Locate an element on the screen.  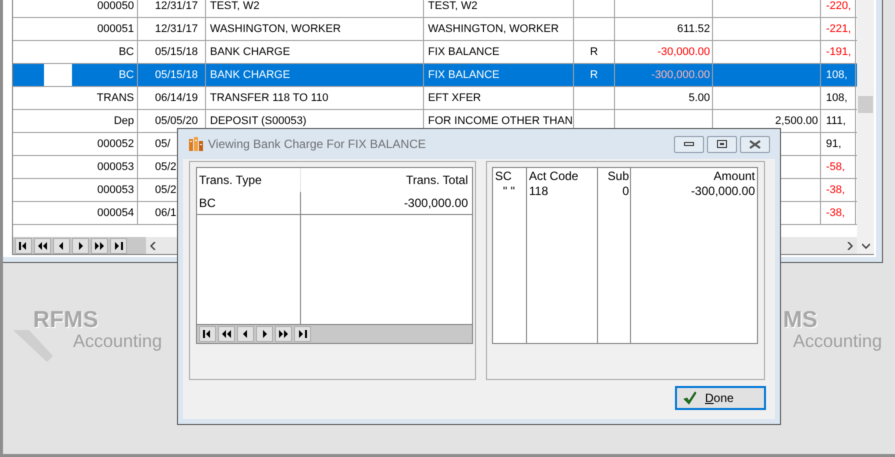
window-title: Viewing Bank Charge For FIX BALANCE is located at coordinates (317, 144).